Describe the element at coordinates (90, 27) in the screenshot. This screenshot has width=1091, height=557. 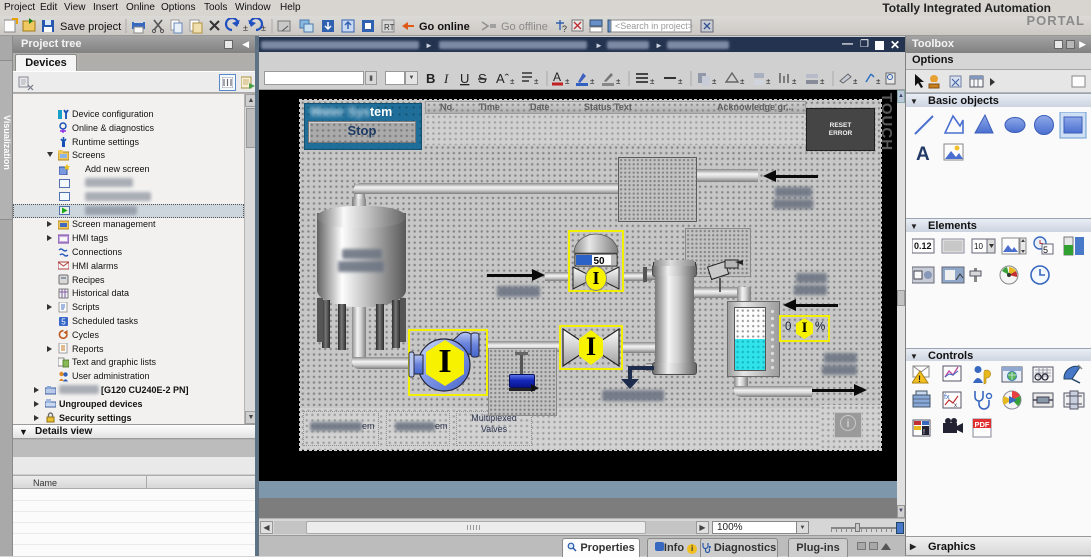
I see `svg-text: Save project` at that location.